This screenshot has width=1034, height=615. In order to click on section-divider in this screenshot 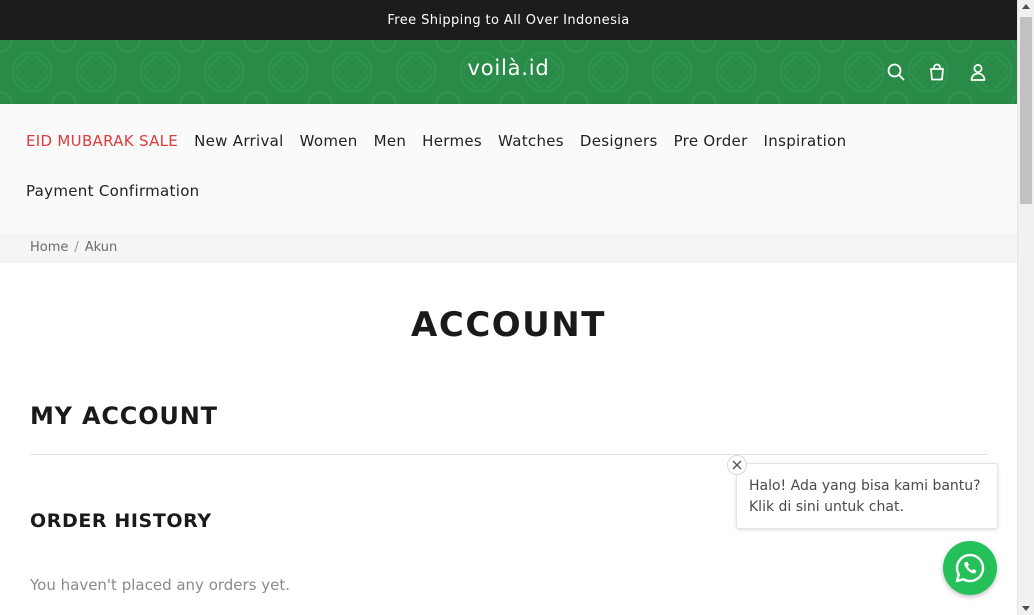, I will do `click(509, 454)`.